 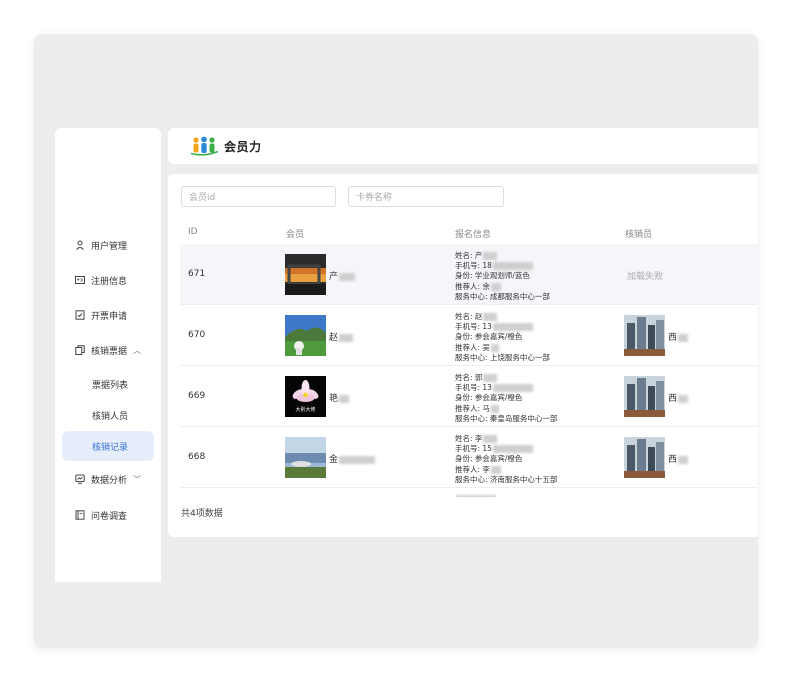 What do you see at coordinates (202, 198) in the screenshot?
I see `member-id-placeholder: 会员id` at bounding box center [202, 198].